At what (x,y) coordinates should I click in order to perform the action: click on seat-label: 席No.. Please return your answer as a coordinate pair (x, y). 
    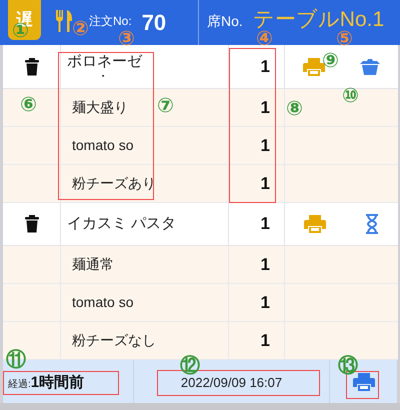
    Looking at the image, I should click on (225, 21).